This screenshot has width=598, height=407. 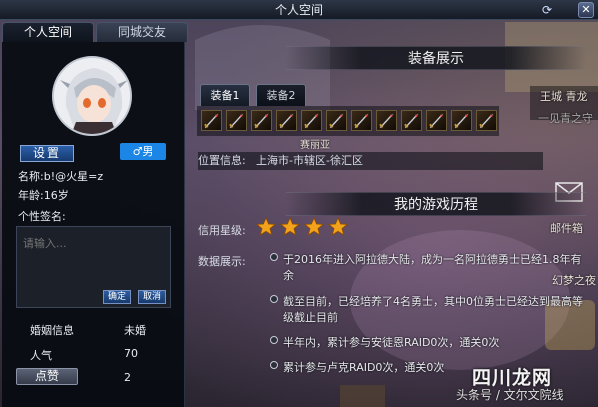 I want to click on history-title: 我的游戏历程, so click(x=436, y=204).